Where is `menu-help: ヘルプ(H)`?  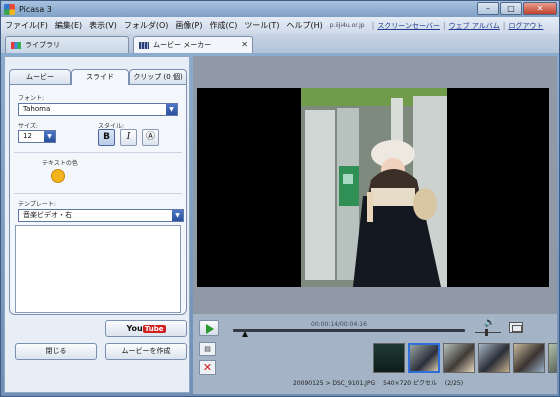
menu-help: ヘルプ(H) is located at coordinates (304, 25).